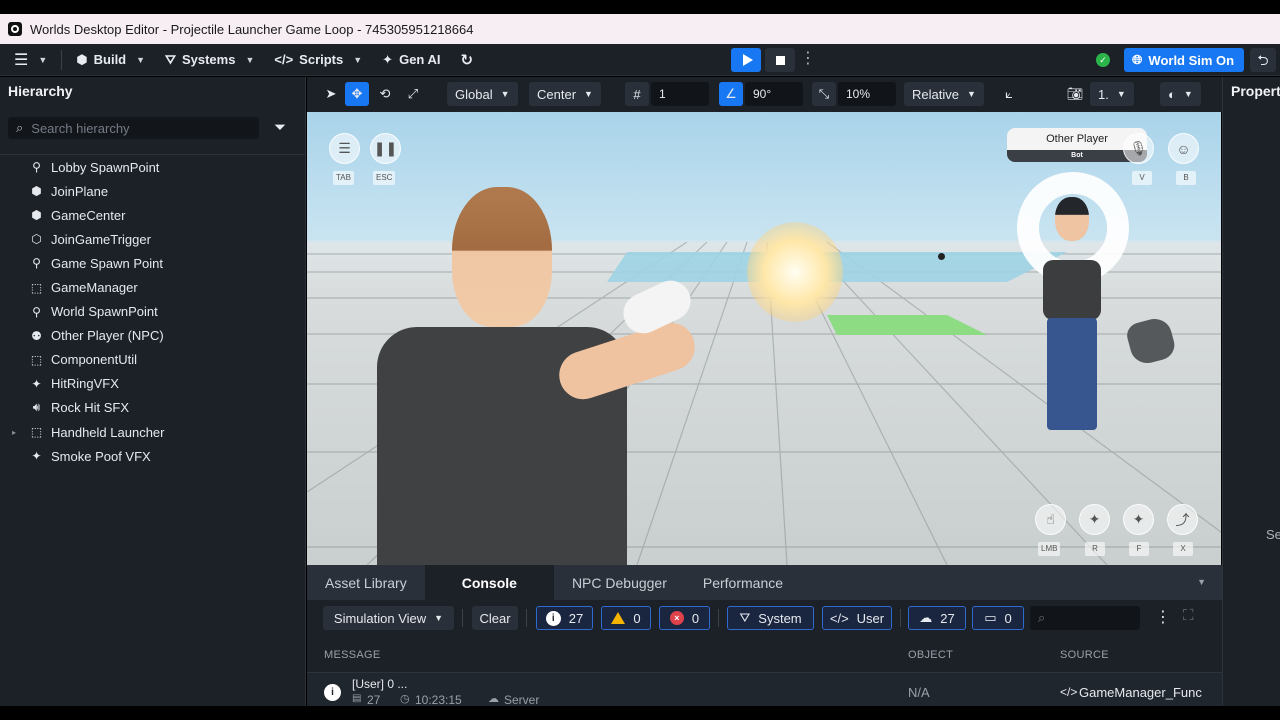 The height and width of the screenshot is (720, 1280). What do you see at coordinates (1263, 60) in the screenshot?
I see `undo-icon: ⮌` at bounding box center [1263, 60].